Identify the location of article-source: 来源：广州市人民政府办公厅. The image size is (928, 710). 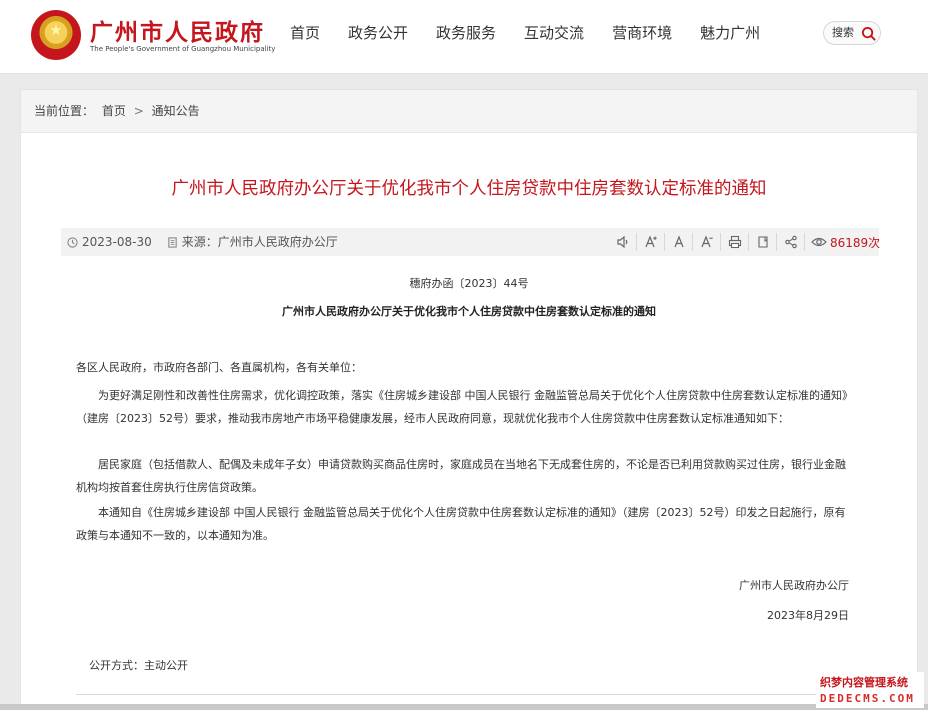
(259, 242).